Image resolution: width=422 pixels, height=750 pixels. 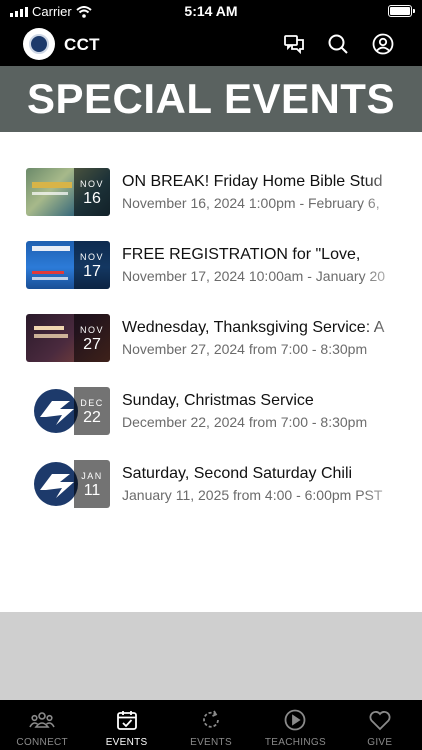 I want to click on event-month: JAN, so click(x=92, y=476).